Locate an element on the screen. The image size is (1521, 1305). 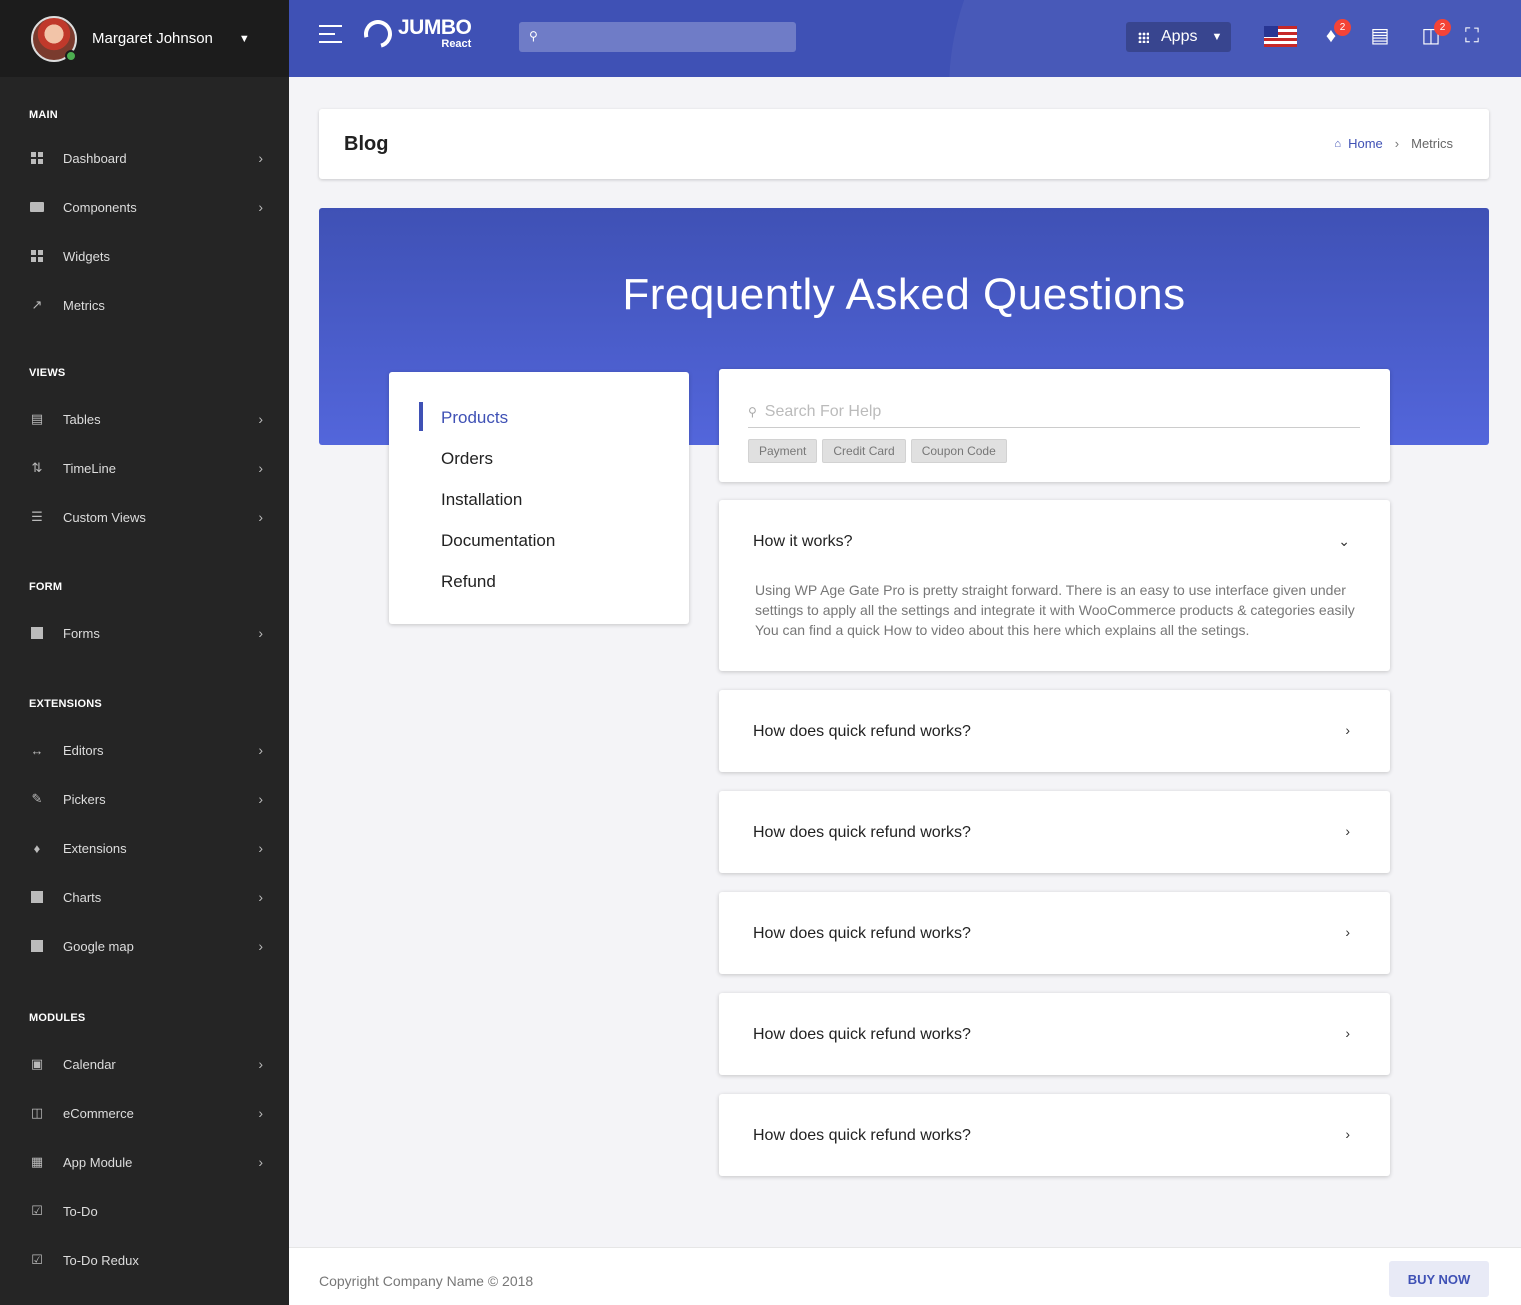
sidebar-item-label: Widgets is located at coordinates (86, 256).